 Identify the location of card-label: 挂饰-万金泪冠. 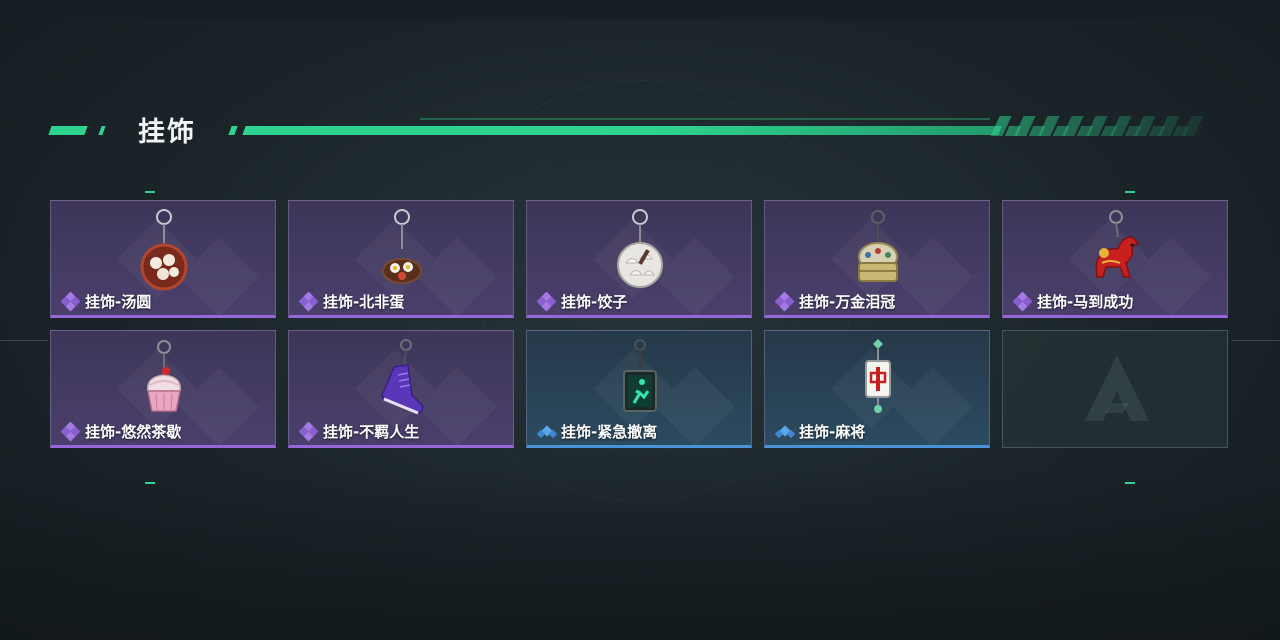
(835, 301).